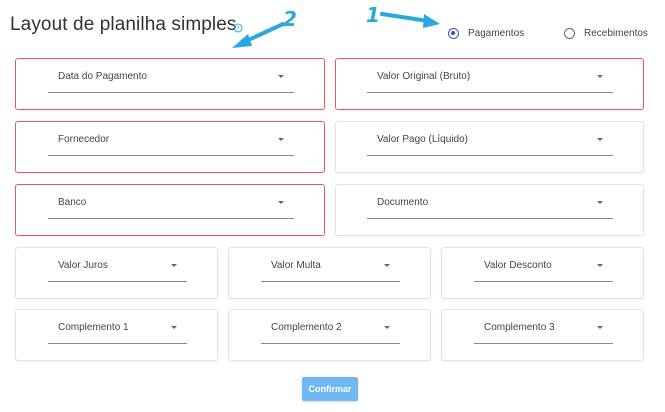 The image size is (665, 412). I want to click on select-label: Valor Original (Bruto), so click(424, 76).